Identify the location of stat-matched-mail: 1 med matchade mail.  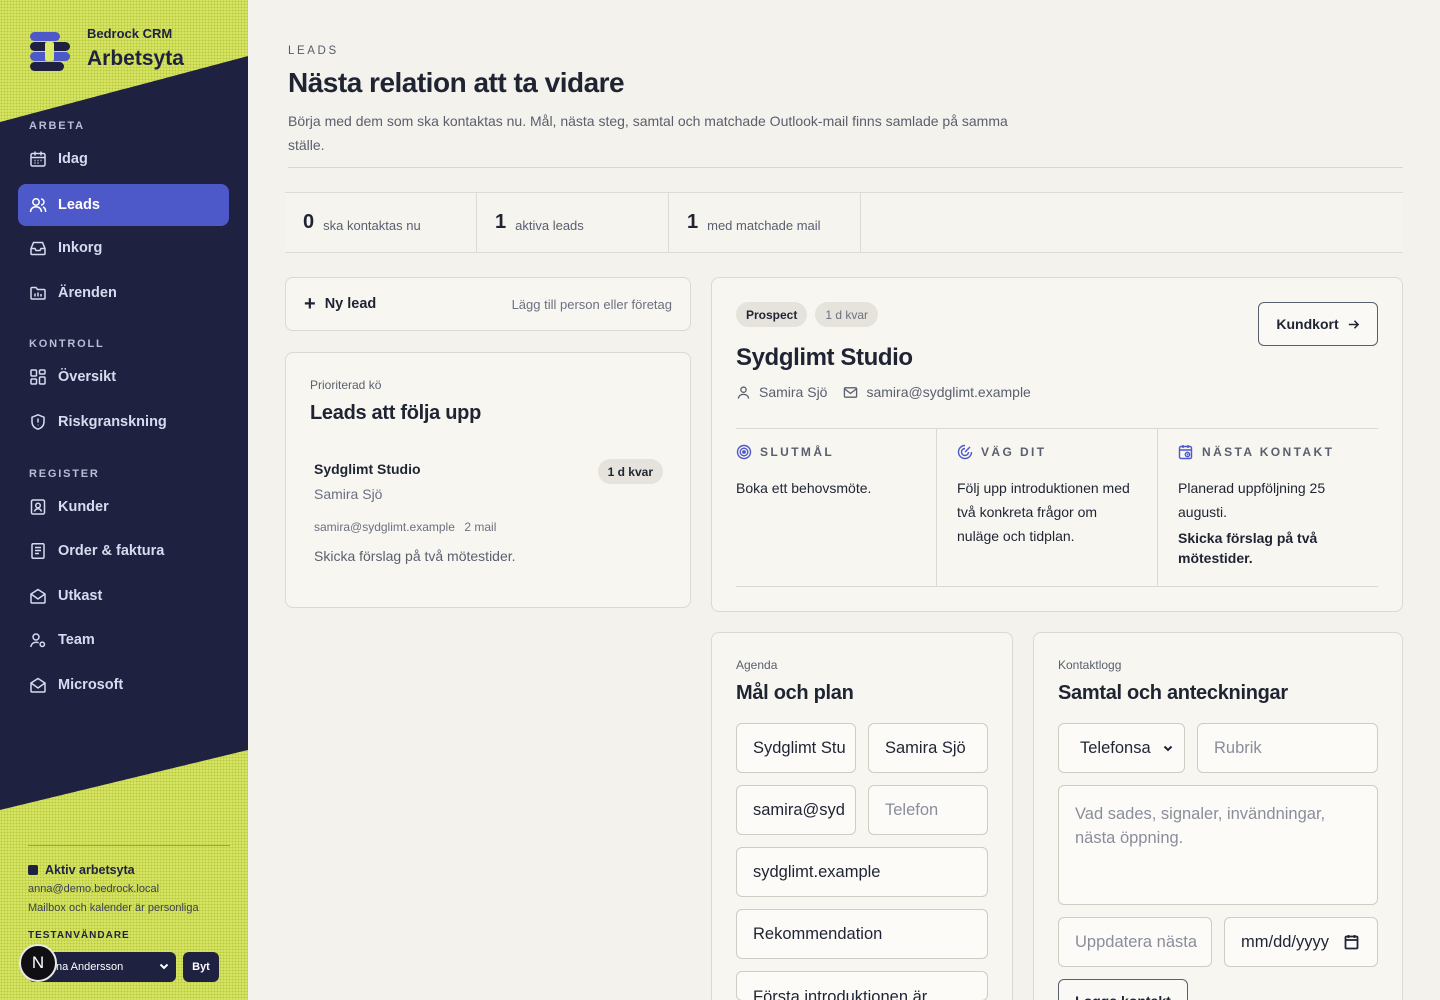
(765, 222).